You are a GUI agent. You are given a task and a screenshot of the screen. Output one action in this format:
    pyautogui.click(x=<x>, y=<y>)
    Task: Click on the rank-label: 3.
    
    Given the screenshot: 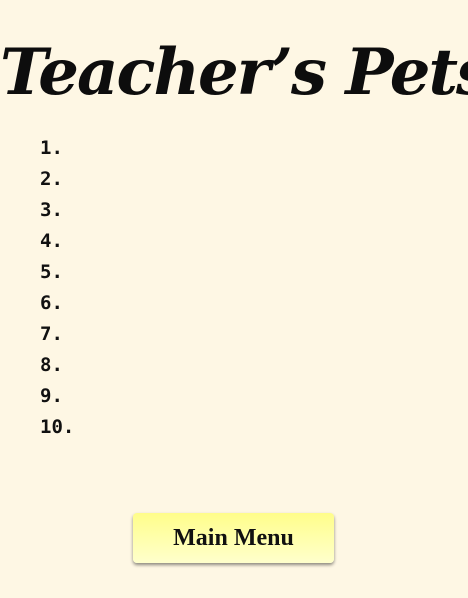 What is the action you would take?
    pyautogui.click(x=51, y=210)
    